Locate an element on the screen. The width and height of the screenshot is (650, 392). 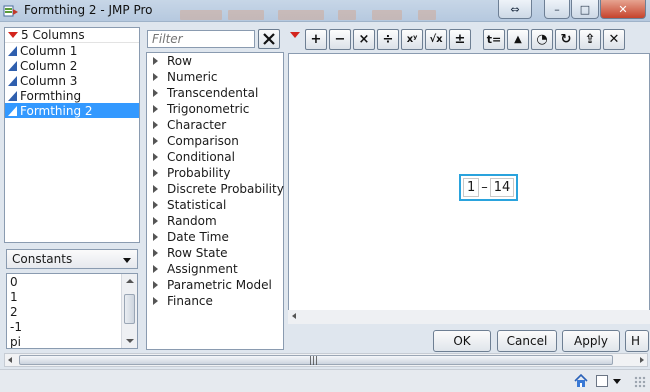
filter-input is located at coordinates (201, 39).